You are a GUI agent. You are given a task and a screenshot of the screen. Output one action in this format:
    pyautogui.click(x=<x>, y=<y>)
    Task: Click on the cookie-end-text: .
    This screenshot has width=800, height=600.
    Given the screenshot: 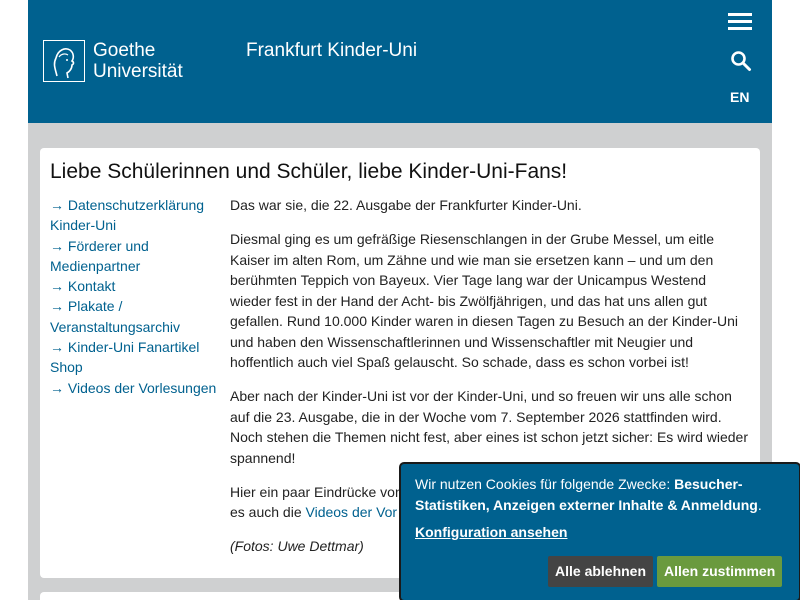 What is the action you would take?
    pyautogui.click(x=759, y=505)
    